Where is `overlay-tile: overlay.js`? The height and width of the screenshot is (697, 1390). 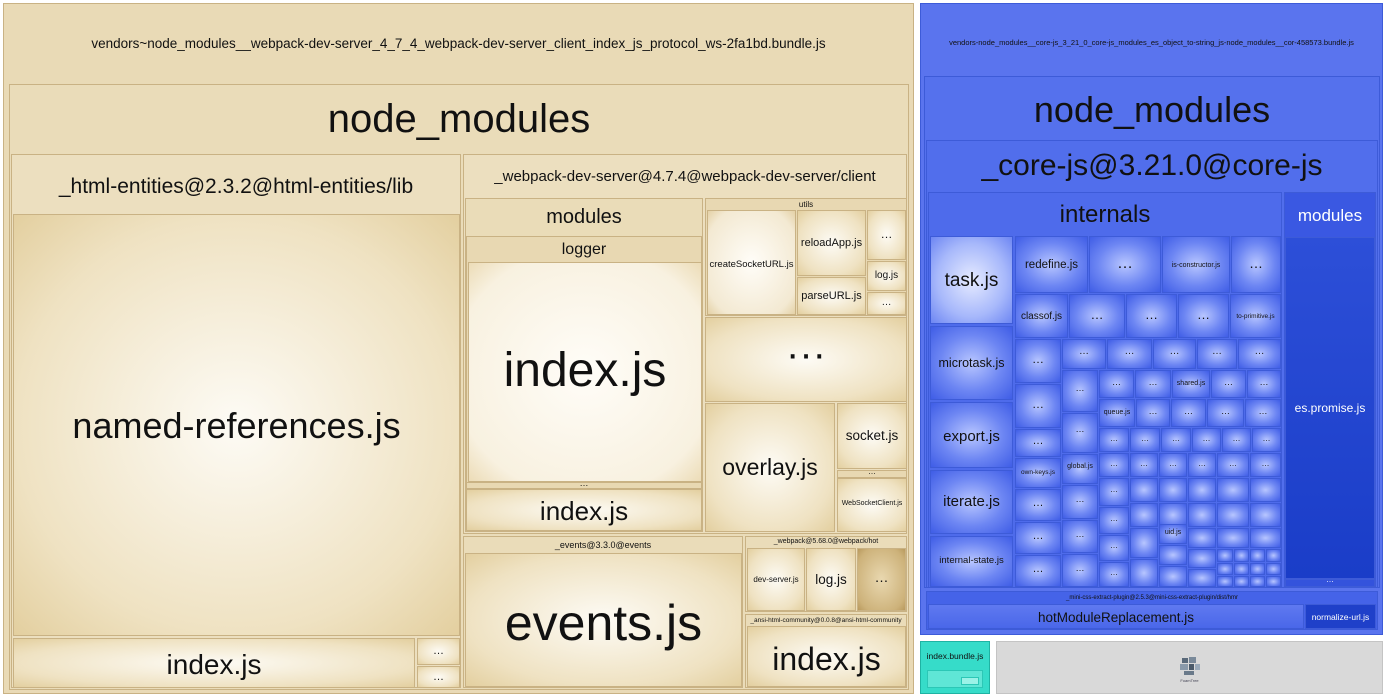 overlay-tile: overlay.js is located at coordinates (770, 467).